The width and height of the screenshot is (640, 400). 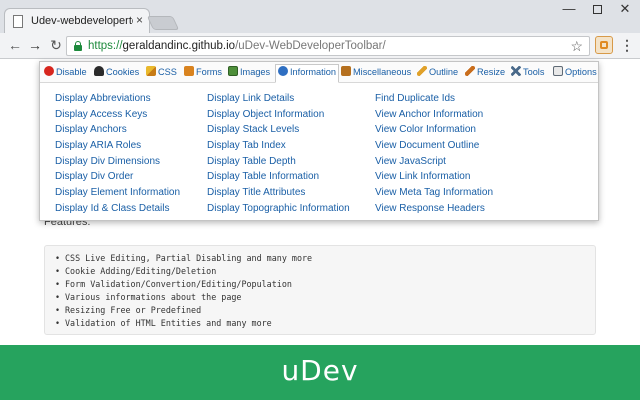 What do you see at coordinates (105, 46) in the screenshot?
I see `url-scheme: https://` at bounding box center [105, 46].